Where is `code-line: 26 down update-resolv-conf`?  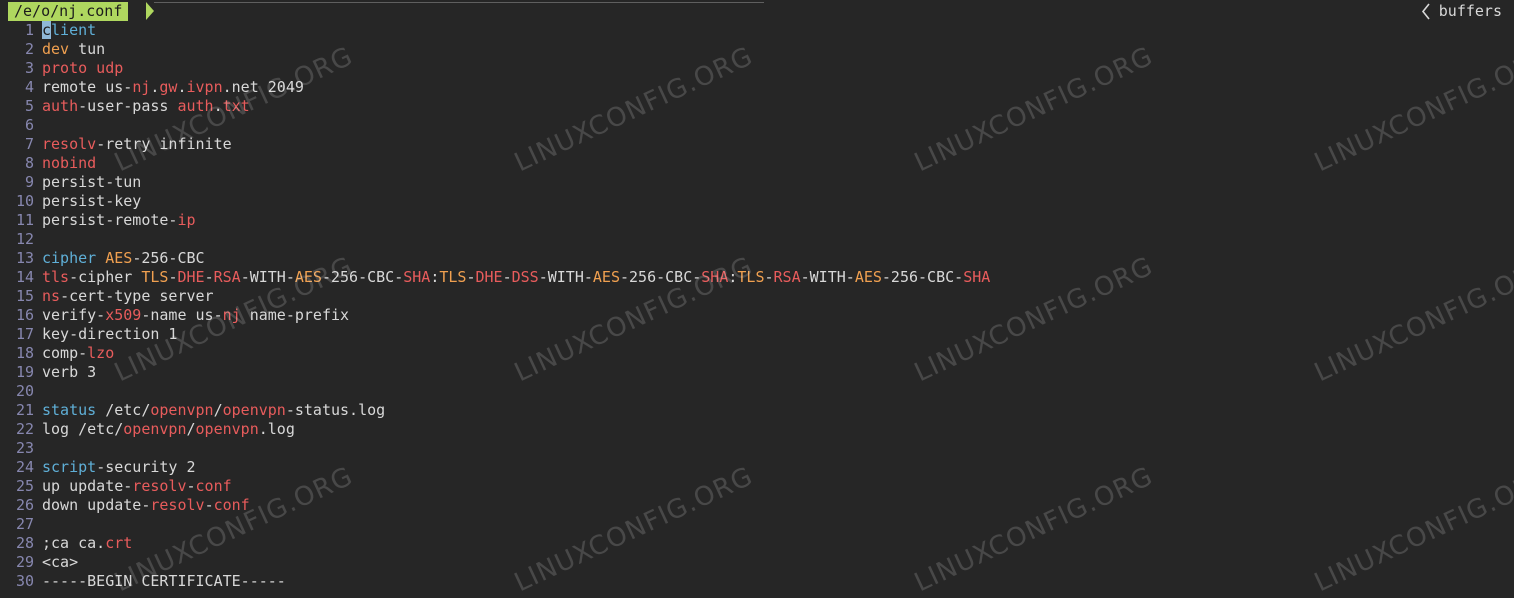
code-line: 26 down update-resolv-conf is located at coordinates (125, 505).